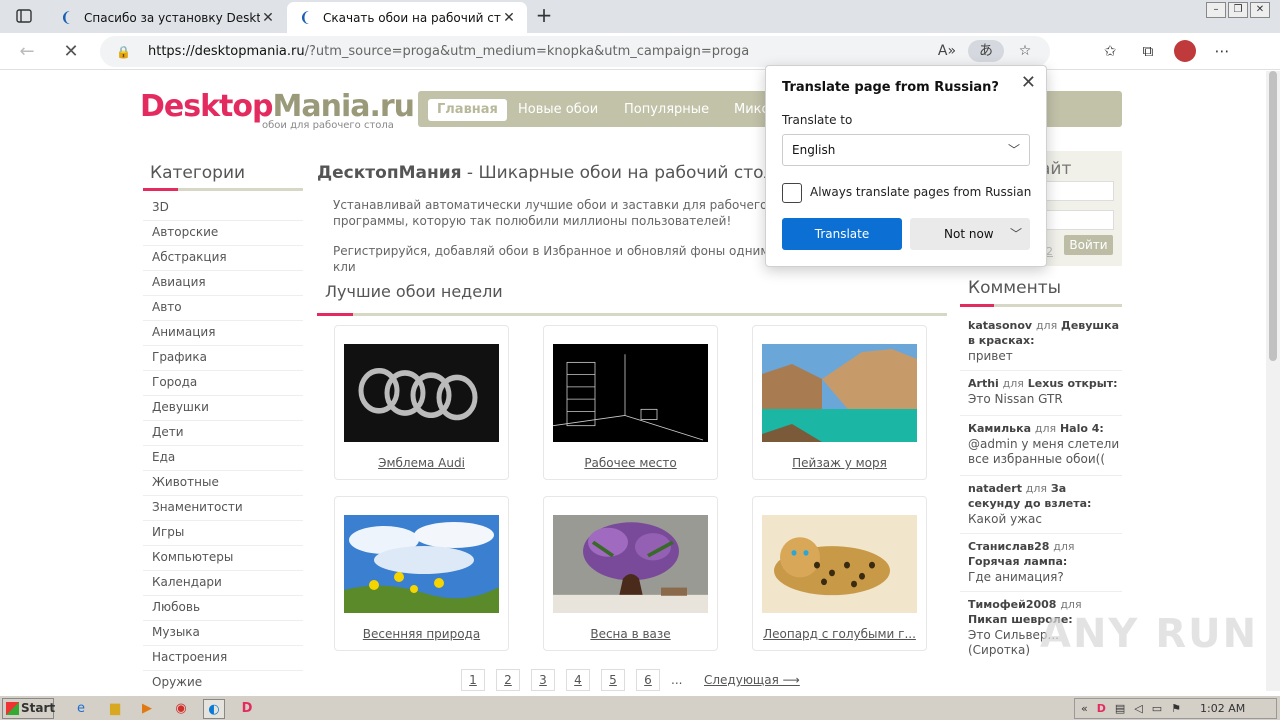 Image resolution: width=1280 pixels, height=720 pixels. Describe the element at coordinates (630, 634) in the screenshot. I see `wallpaper-caption: Весна в вазе` at that location.